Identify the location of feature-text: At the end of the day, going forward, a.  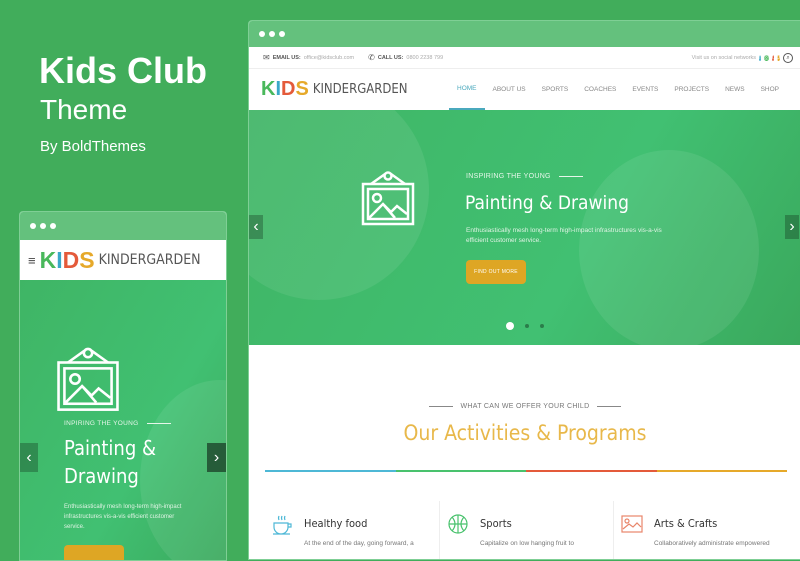
(359, 543).